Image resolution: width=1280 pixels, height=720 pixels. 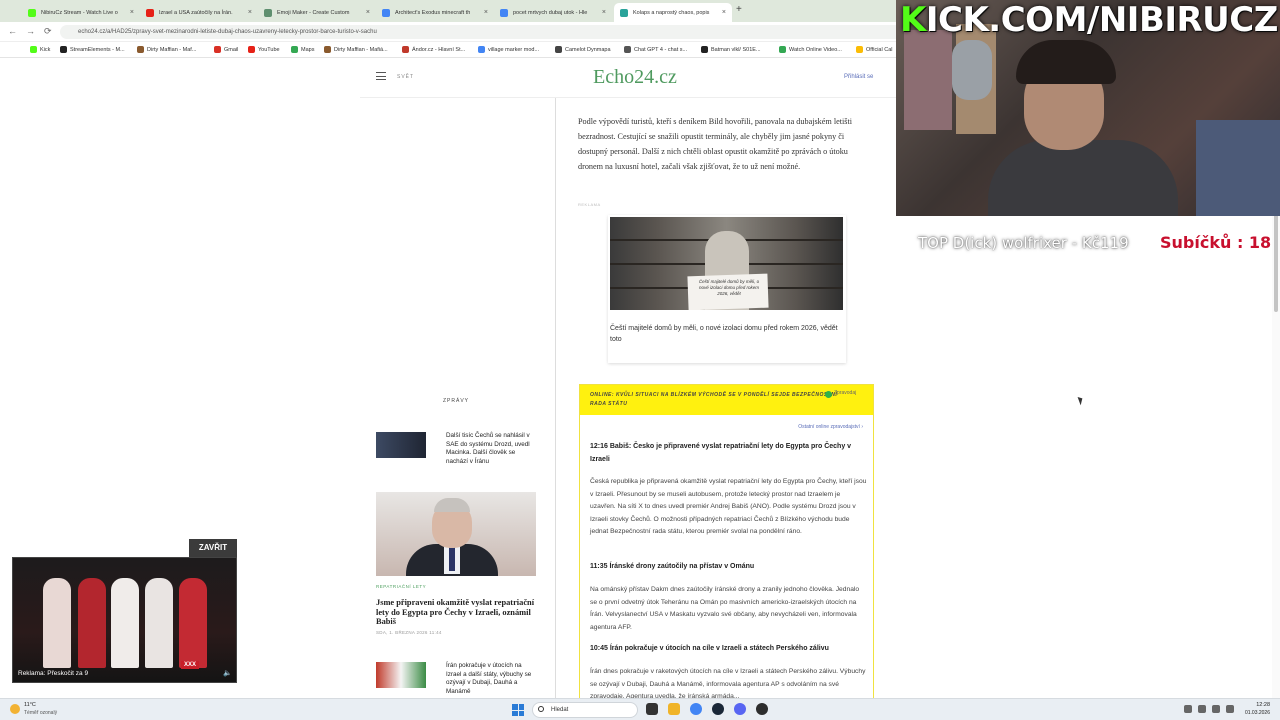 I want to click on tab-kick-stream: NibiruCz Stream - Watch Live o ×, so click(x=81, y=12).